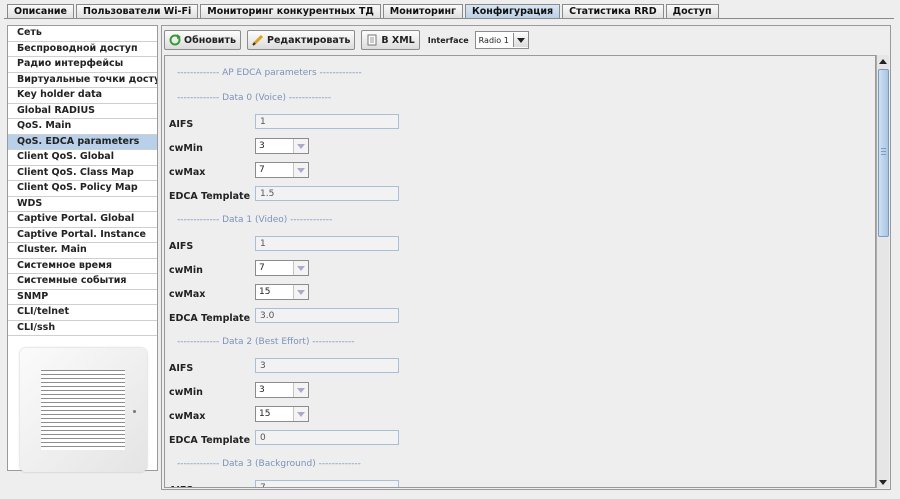  I want to click on scroll-down-icon, so click(883, 482).